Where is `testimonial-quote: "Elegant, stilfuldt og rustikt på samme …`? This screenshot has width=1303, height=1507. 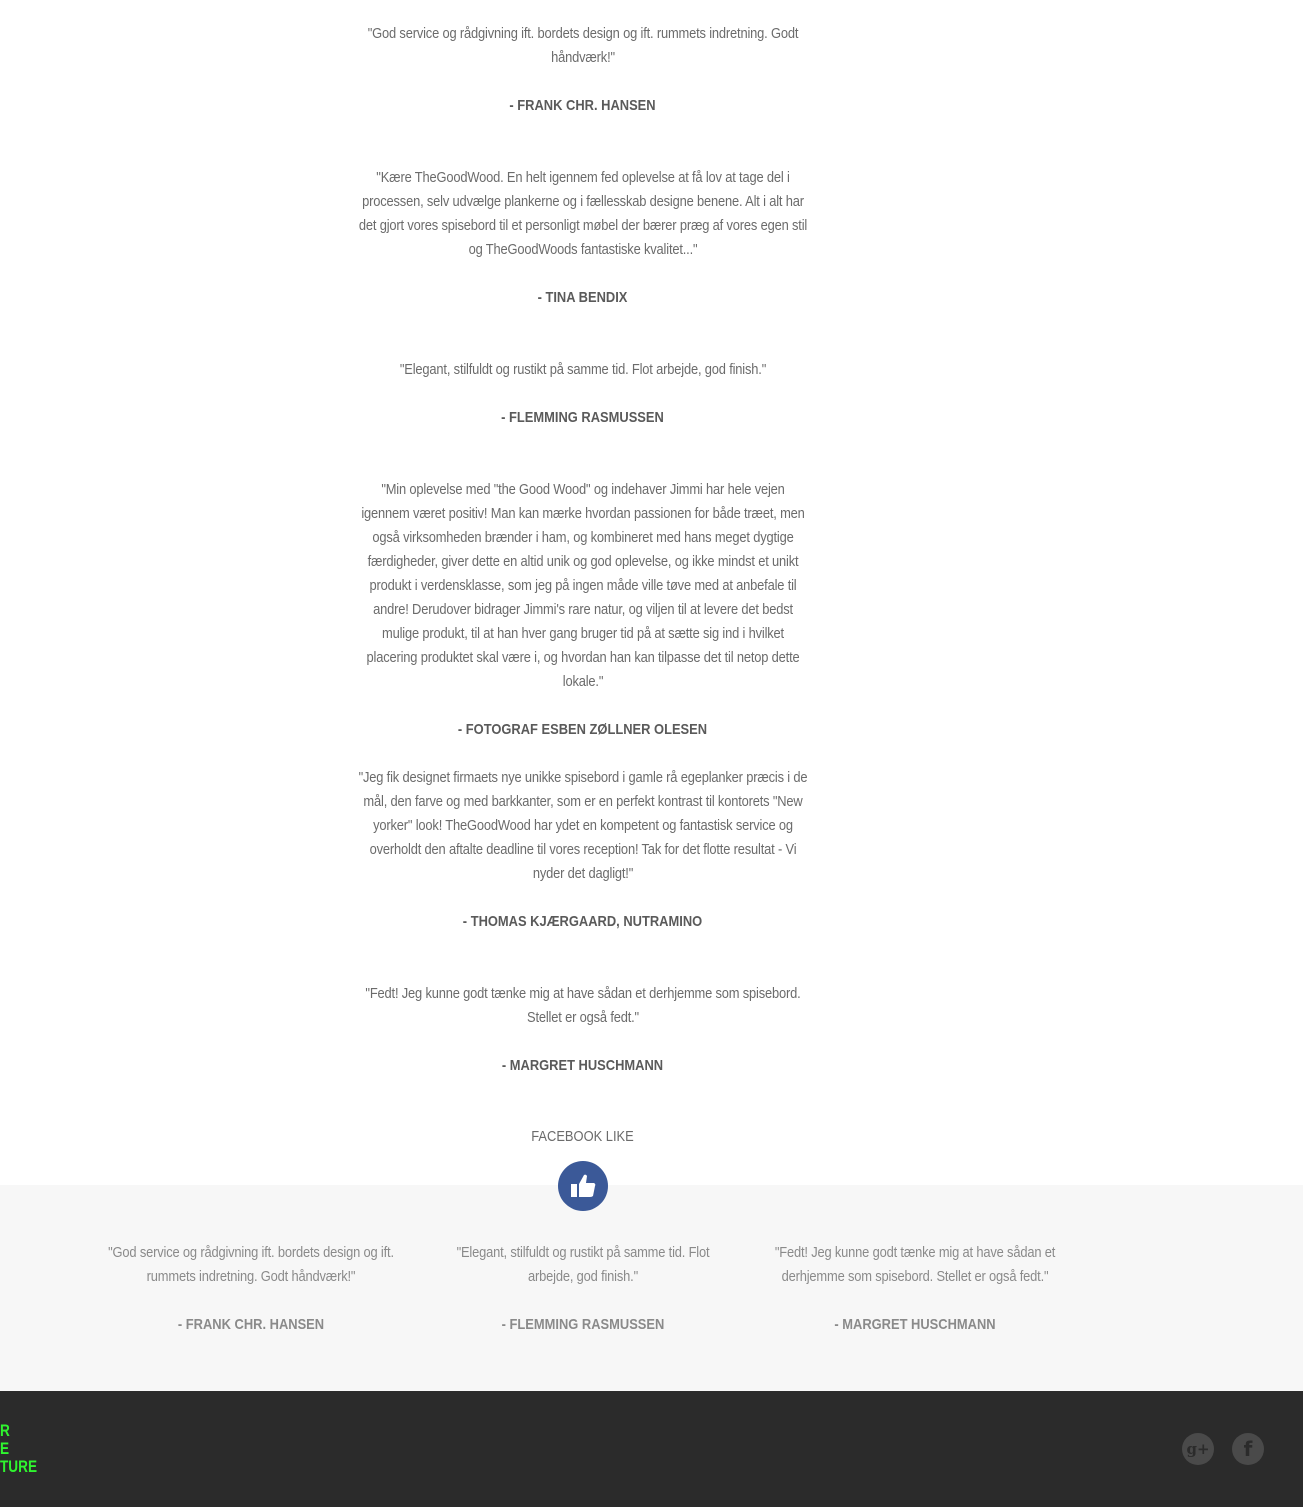
testimonial-quote: "Elegant, stilfuldt og rustikt på samme … is located at coordinates (583, 369).